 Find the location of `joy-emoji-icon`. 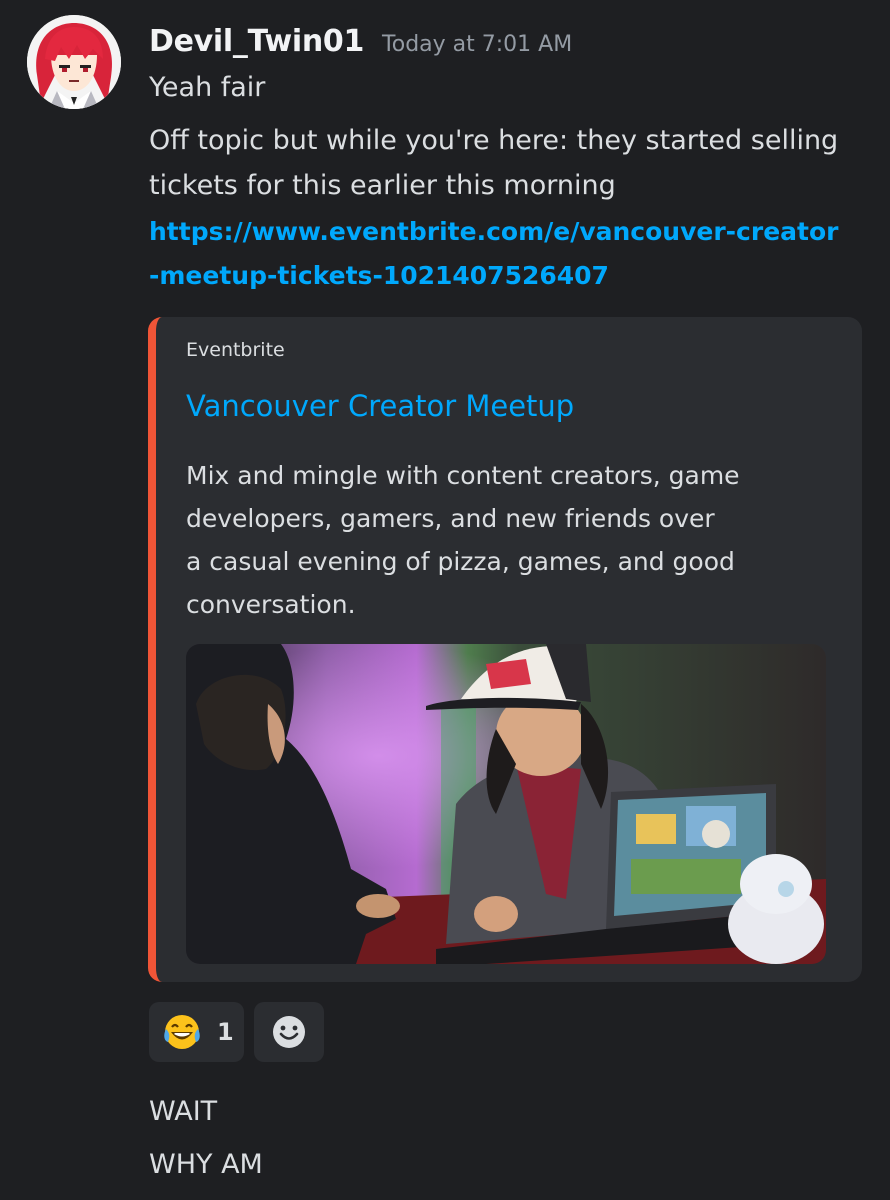

joy-emoji-icon is located at coordinates (182, 1032).